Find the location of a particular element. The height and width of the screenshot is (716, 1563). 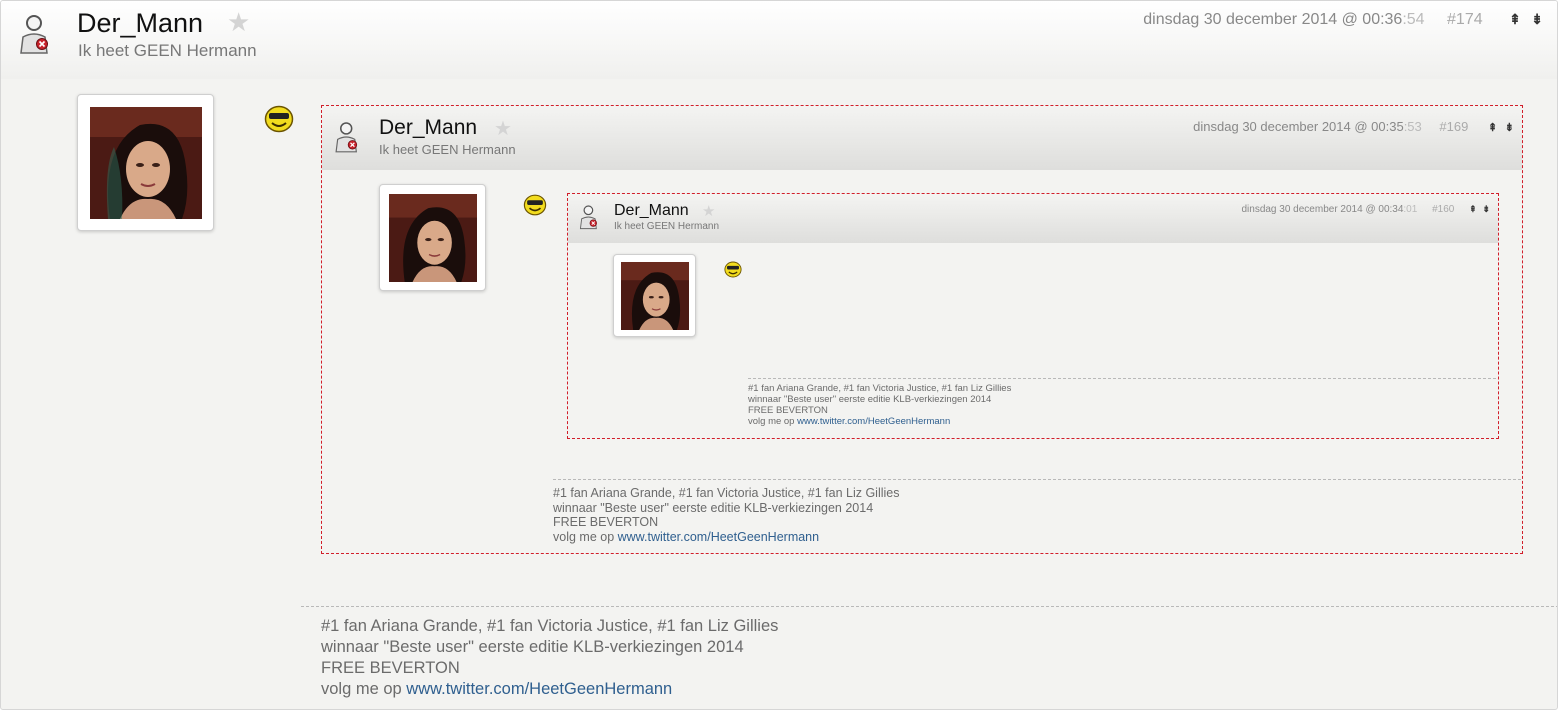

post-number: #174 is located at coordinates (1465, 19).